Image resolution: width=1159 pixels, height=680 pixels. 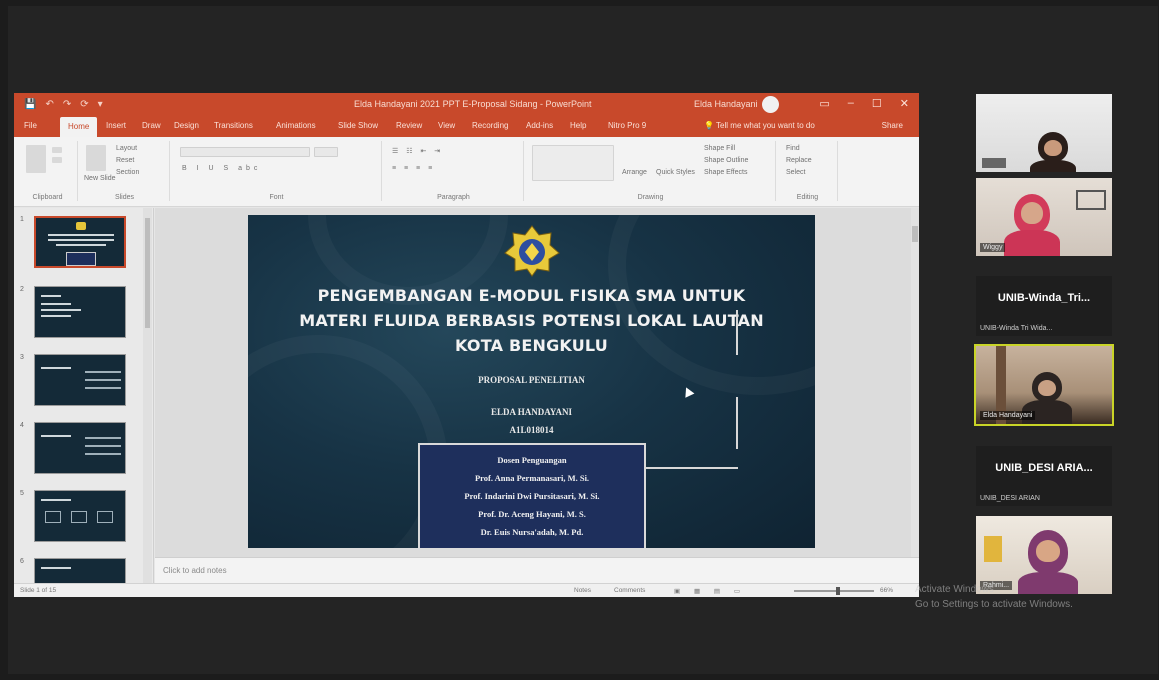 What do you see at coordinates (221, 168) in the screenshot?
I see `font-format-buttons: B I U S abc` at bounding box center [221, 168].